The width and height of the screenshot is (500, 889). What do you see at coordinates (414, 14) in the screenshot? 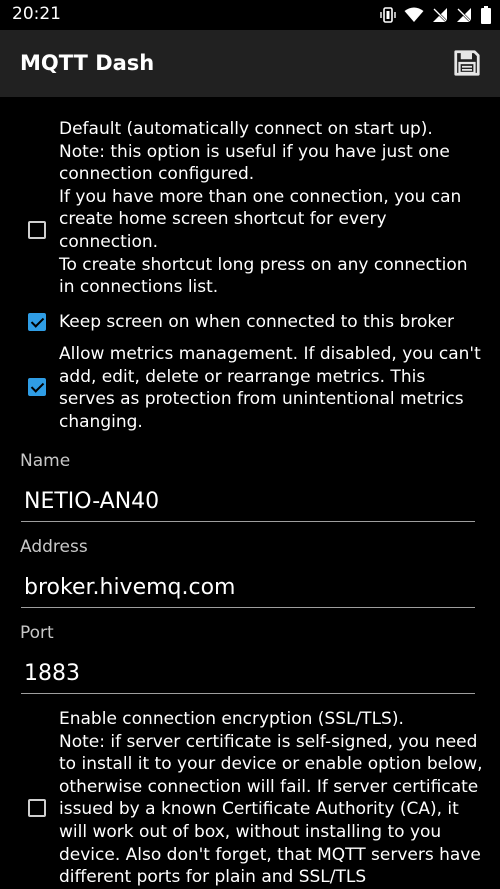
I see `wifi-icon` at bounding box center [414, 14].